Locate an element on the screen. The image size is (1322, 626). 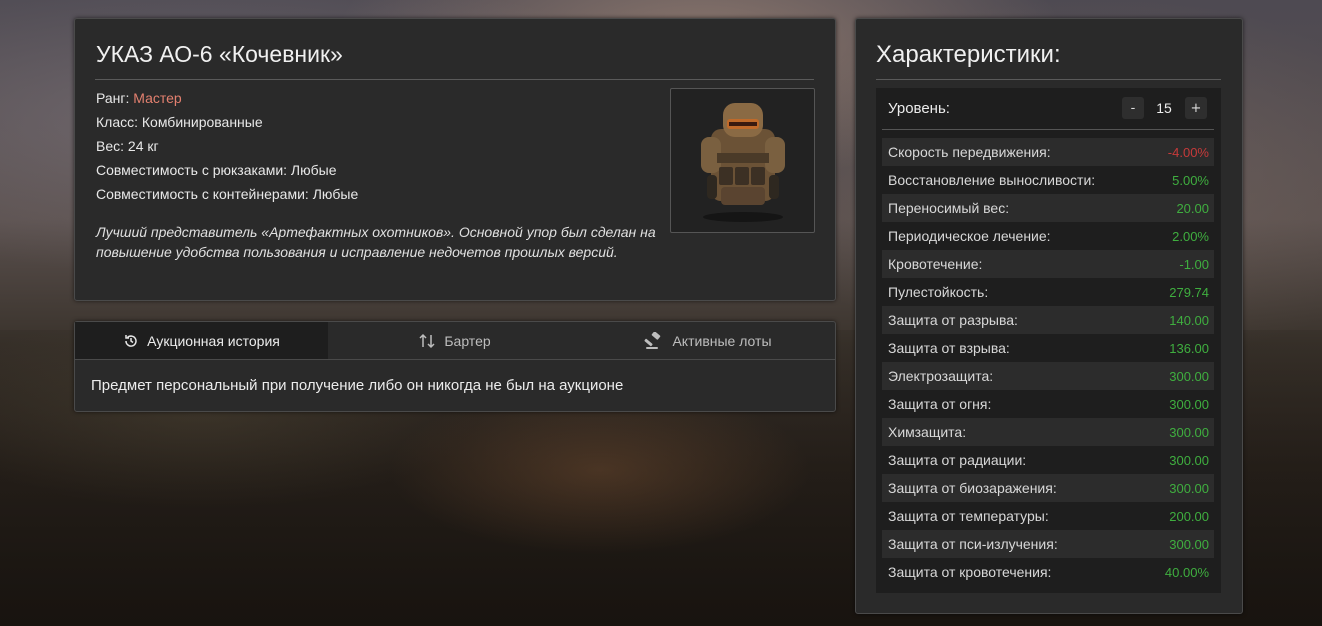
stat-name: Пулестойкость: is located at coordinates (938, 292).